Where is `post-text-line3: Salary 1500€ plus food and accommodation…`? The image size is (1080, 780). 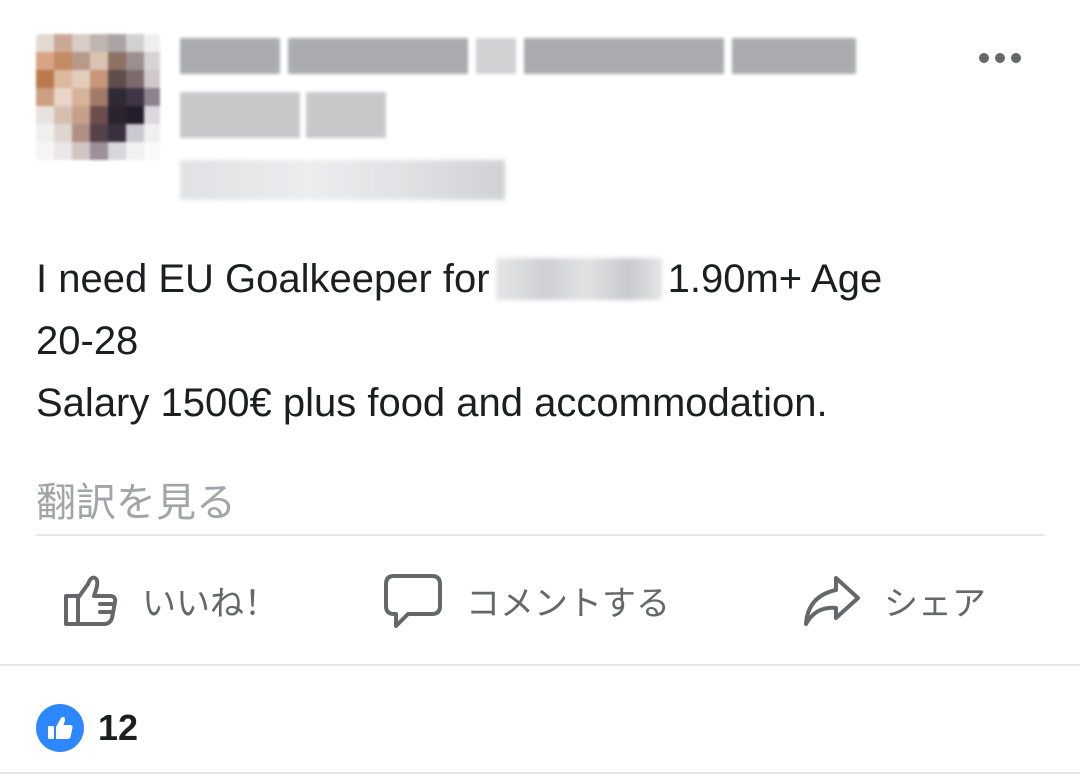
post-text-line3: Salary 1500€ plus food and accommodation… is located at coordinates (432, 403).